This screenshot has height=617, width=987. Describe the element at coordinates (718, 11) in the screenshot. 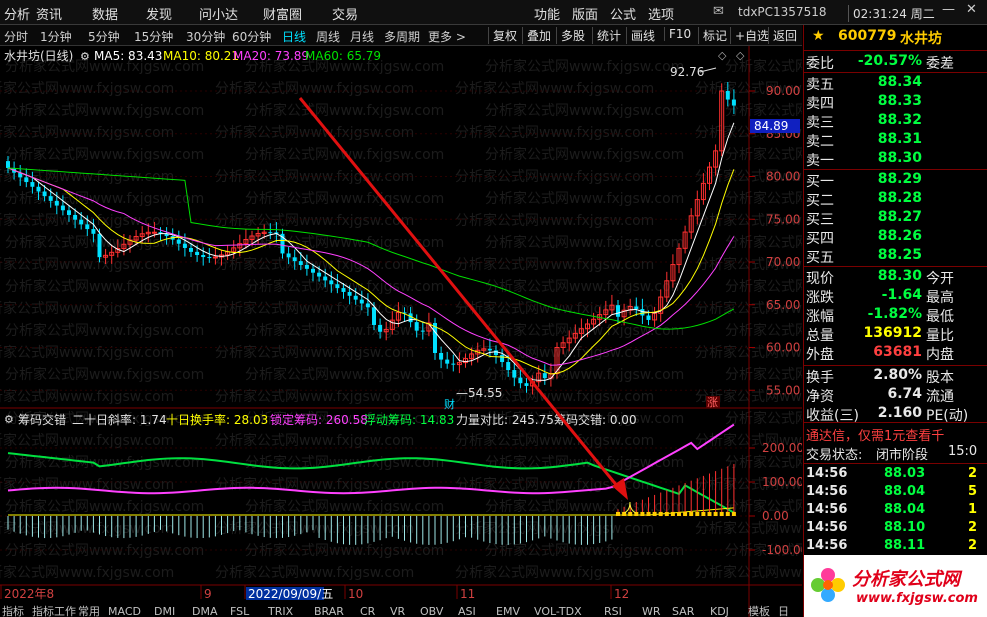

I see `mail-icon: ✉` at that location.